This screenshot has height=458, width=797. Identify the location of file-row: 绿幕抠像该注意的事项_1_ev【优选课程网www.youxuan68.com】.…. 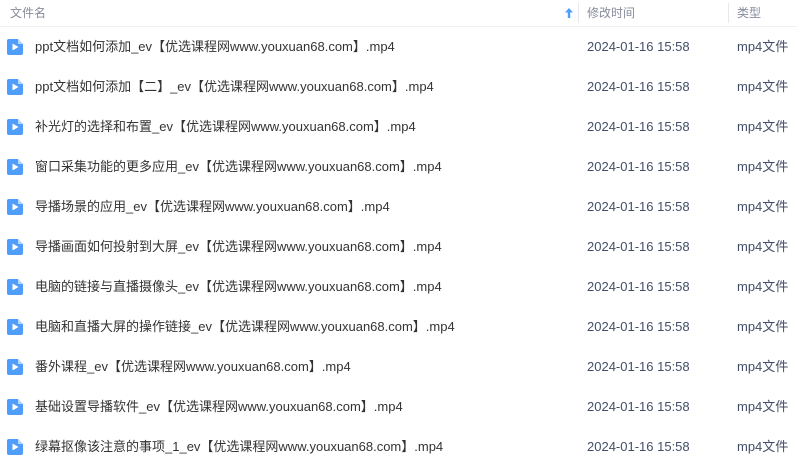
(398, 442).